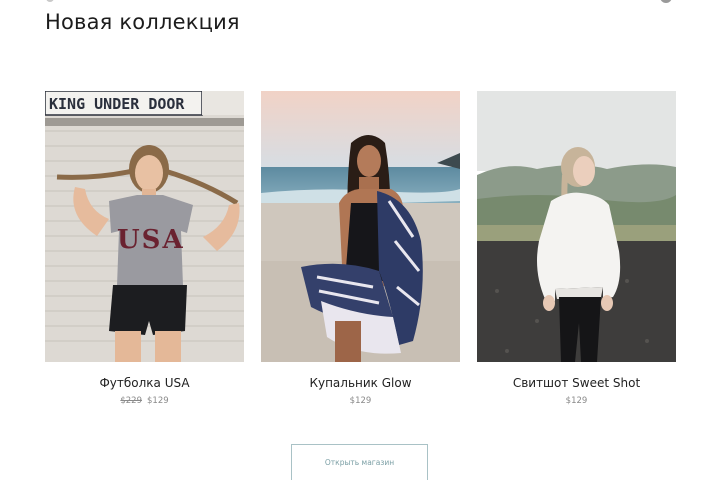 This screenshot has height=481, width=720. I want to click on shirt-print: USA, so click(151, 240).